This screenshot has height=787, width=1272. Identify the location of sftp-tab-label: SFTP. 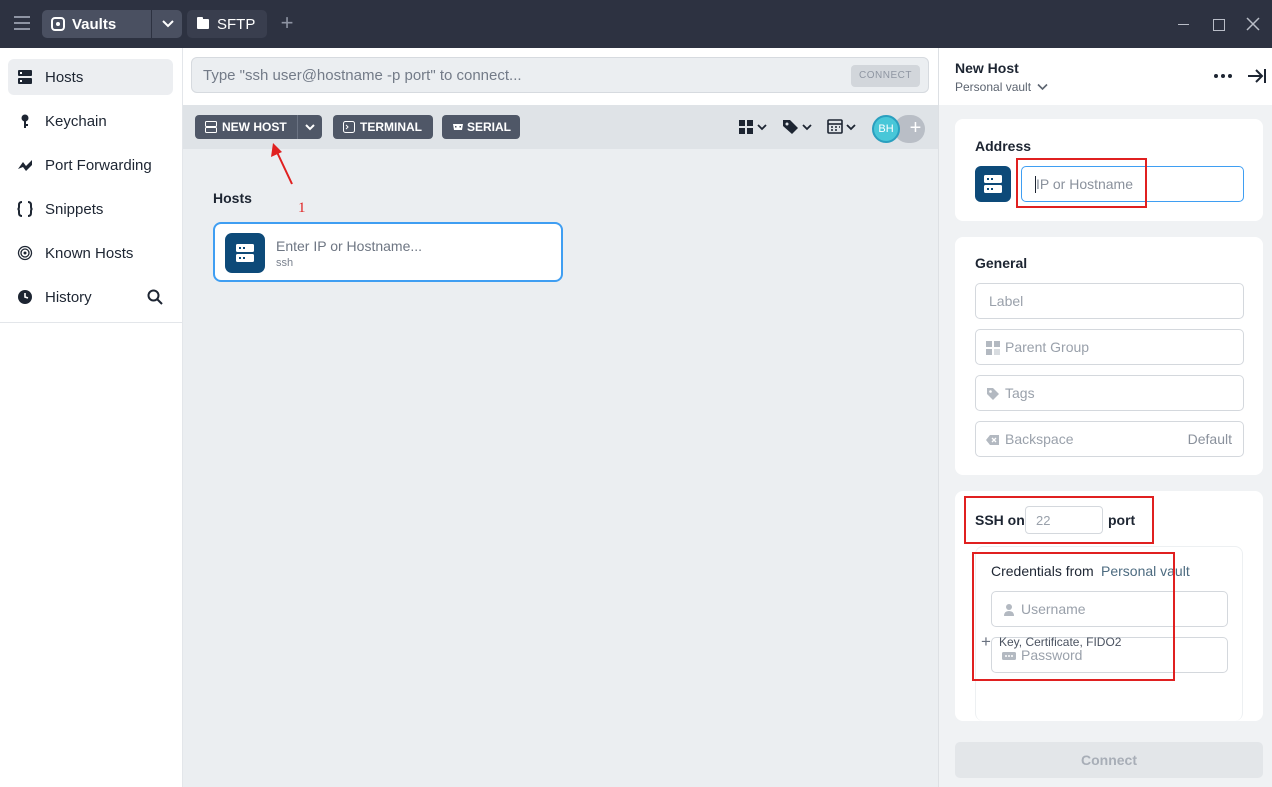
(236, 24).